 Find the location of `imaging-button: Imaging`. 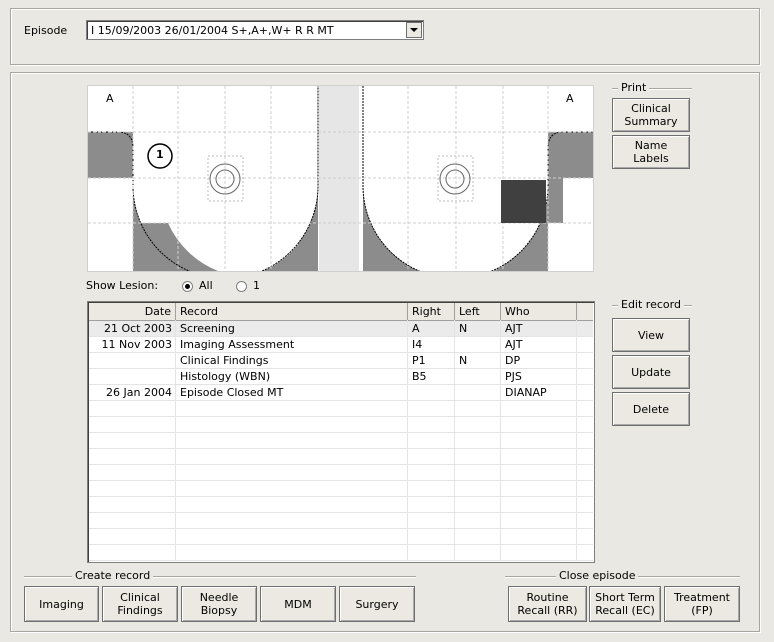

imaging-button: Imaging is located at coordinates (61, 604).